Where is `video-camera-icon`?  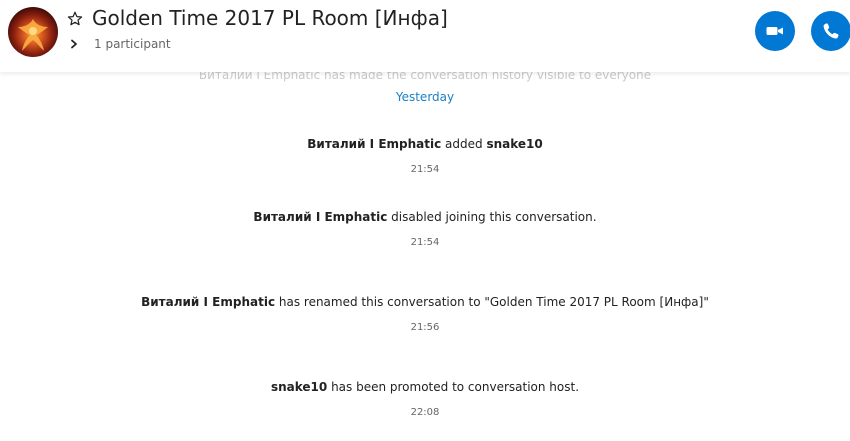
video-camera-icon is located at coordinates (774, 31).